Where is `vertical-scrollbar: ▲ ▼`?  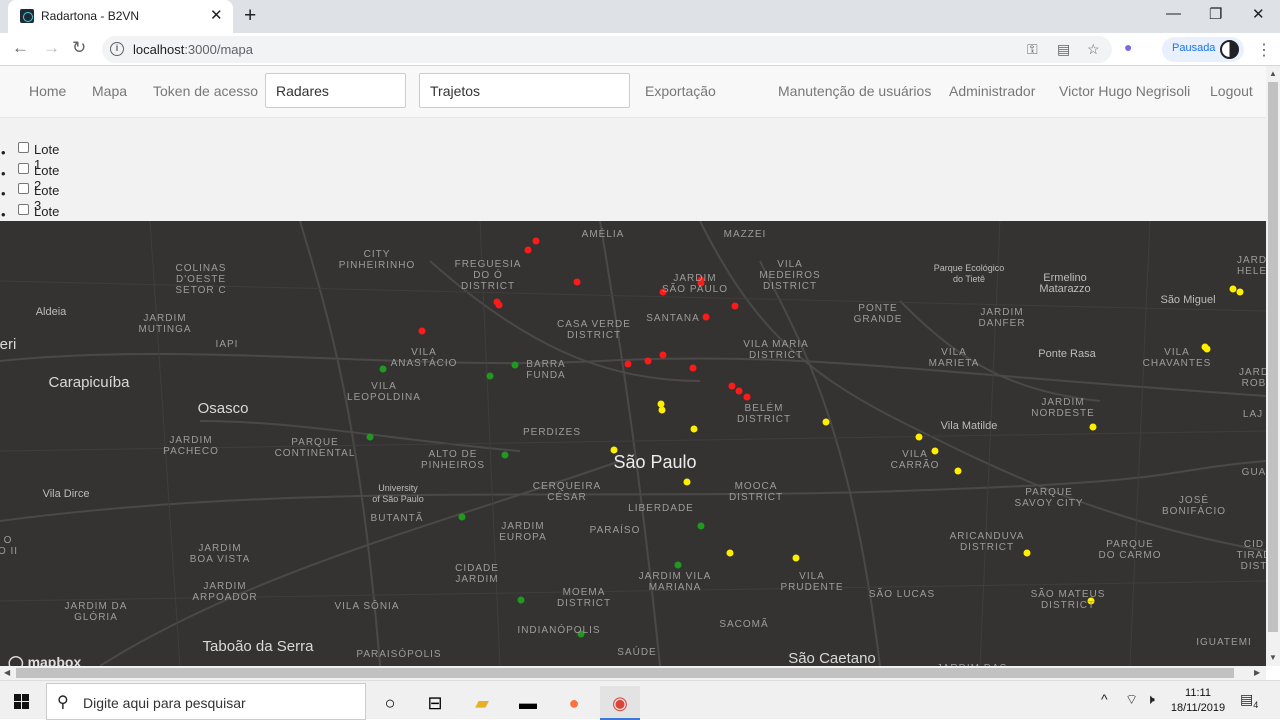
vertical-scrollbar: ▲ ▼ is located at coordinates (1273, 366).